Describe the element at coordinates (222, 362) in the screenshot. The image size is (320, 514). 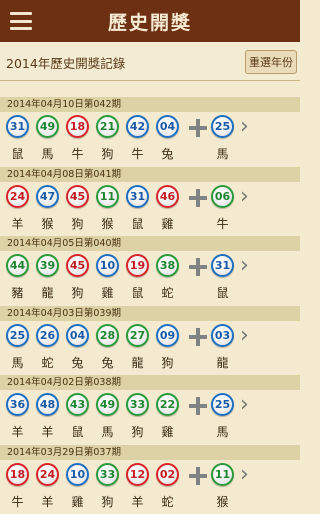
I see `special-zodiac-label: 龍` at that location.